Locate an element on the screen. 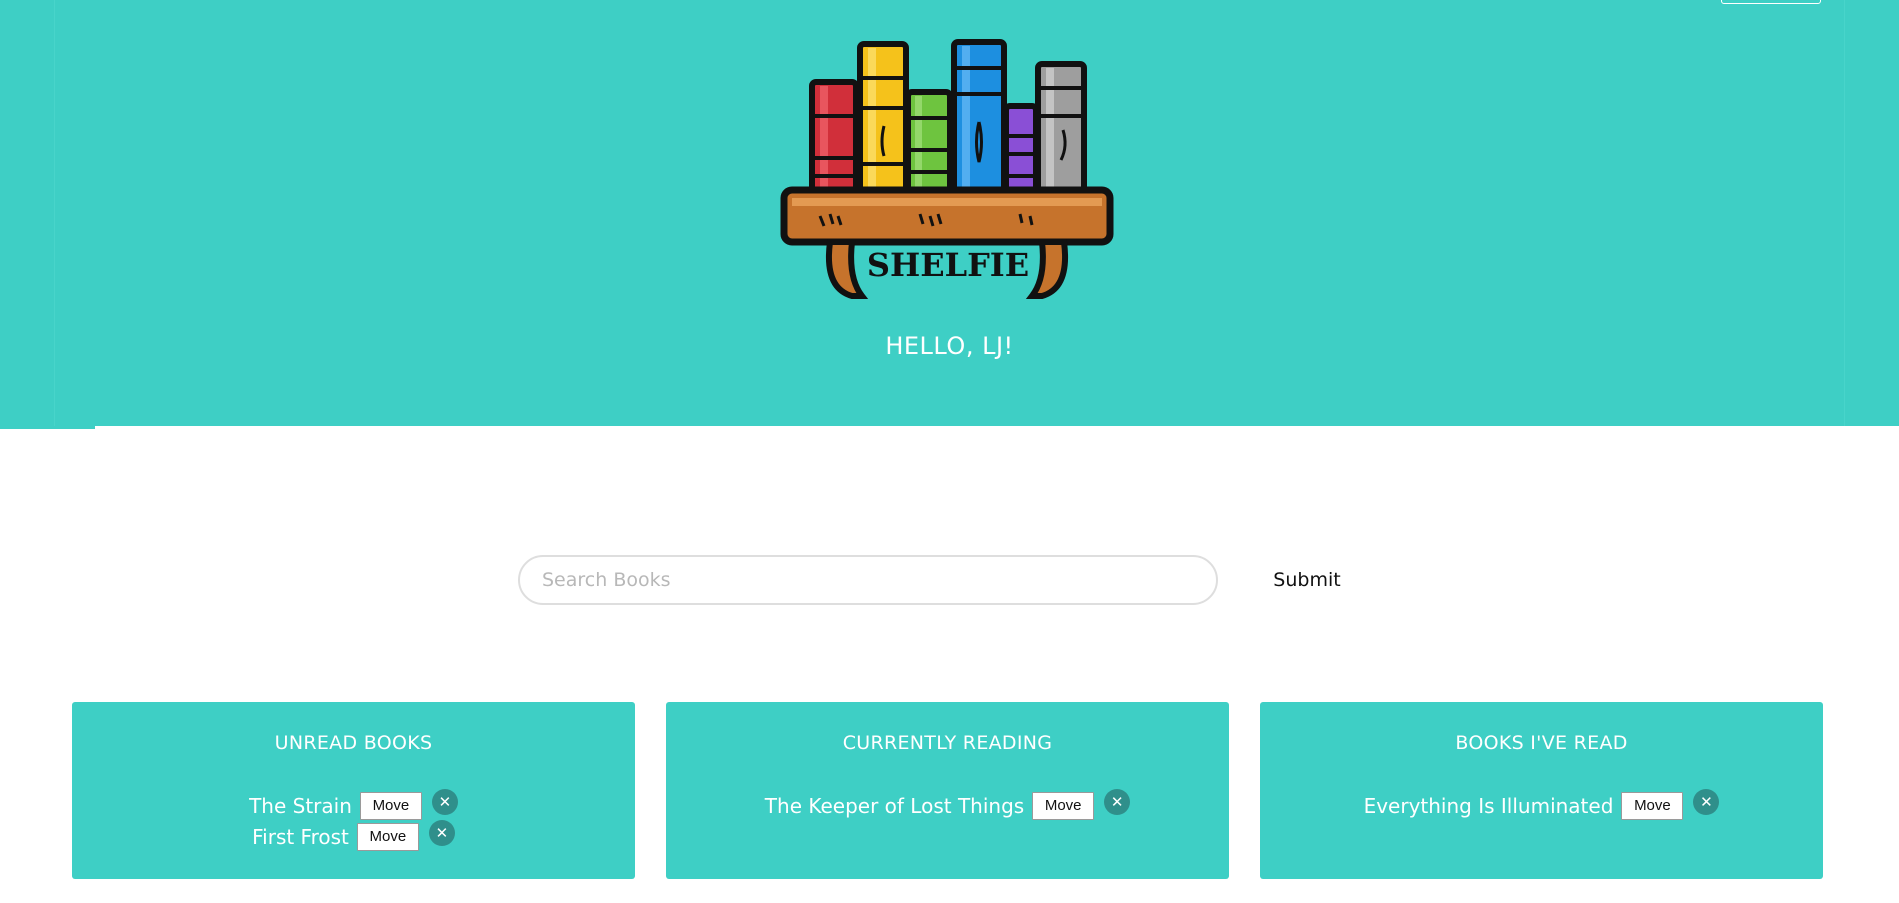 The image size is (1899, 903). logo-text: SHELFIE is located at coordinates (948, 265).